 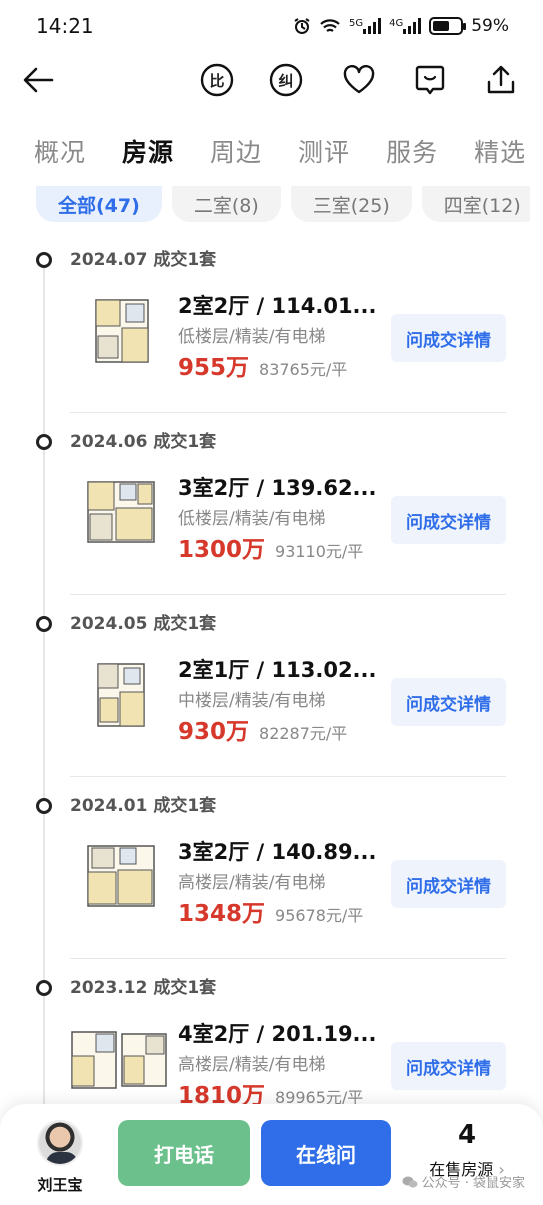 I want to click on room-filter-chips: 全部(47) 二室(8) 三室(25) 四室(12), so click(x=283, y=204).